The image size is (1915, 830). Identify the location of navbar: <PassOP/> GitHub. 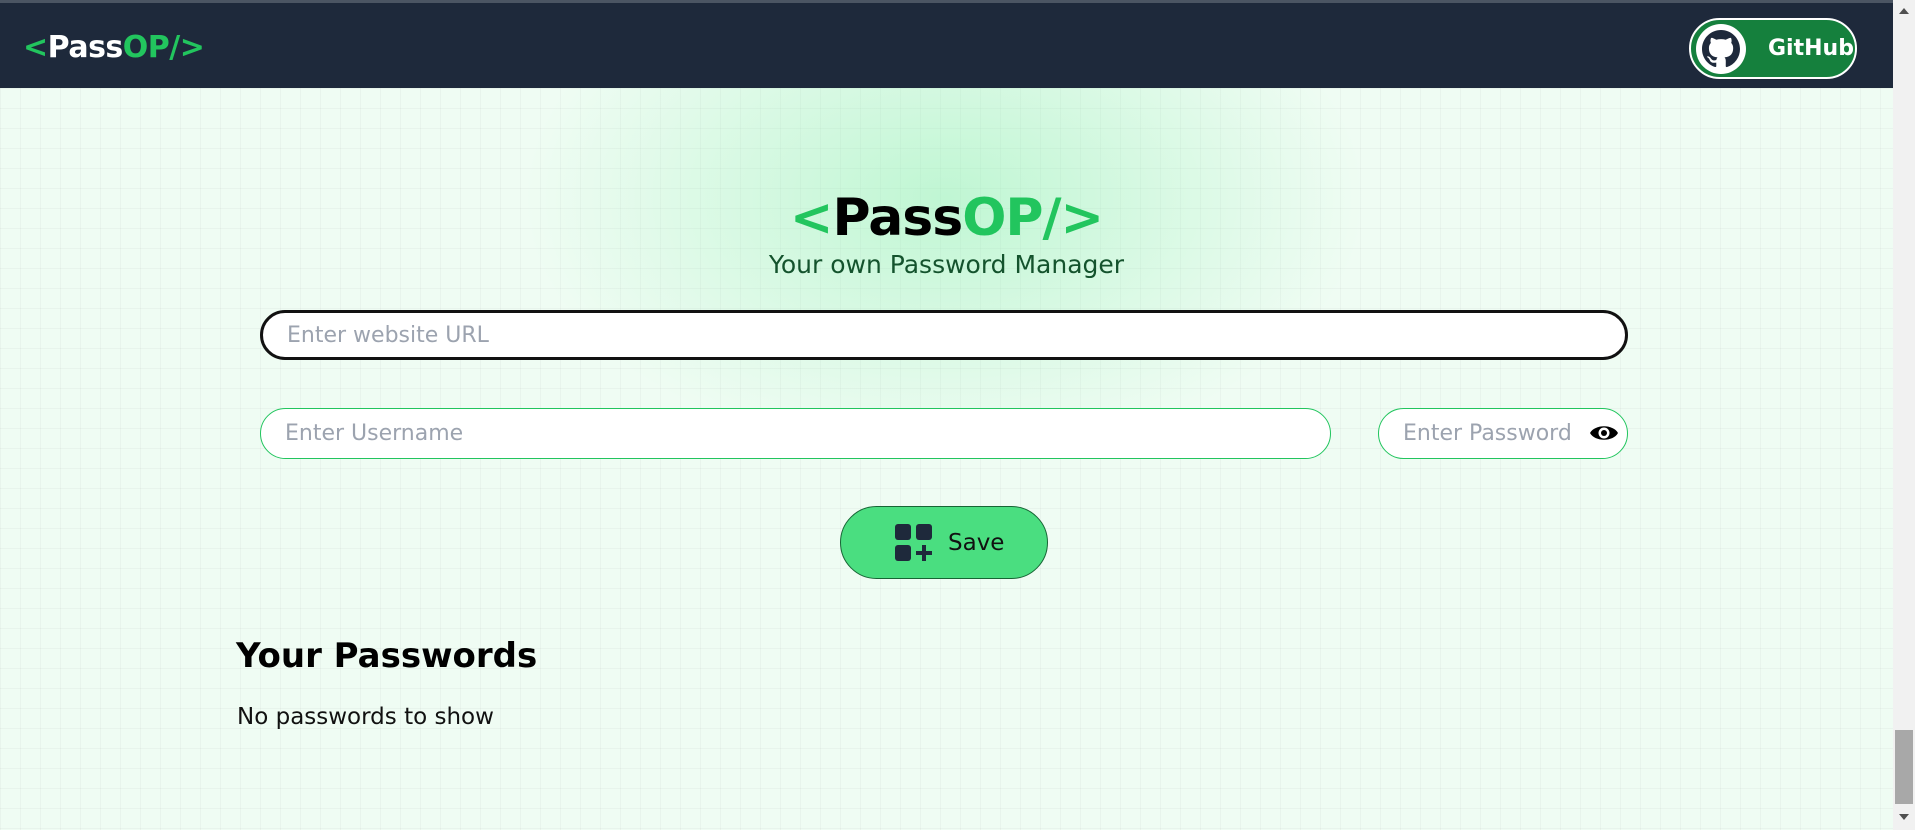
(946, 44).